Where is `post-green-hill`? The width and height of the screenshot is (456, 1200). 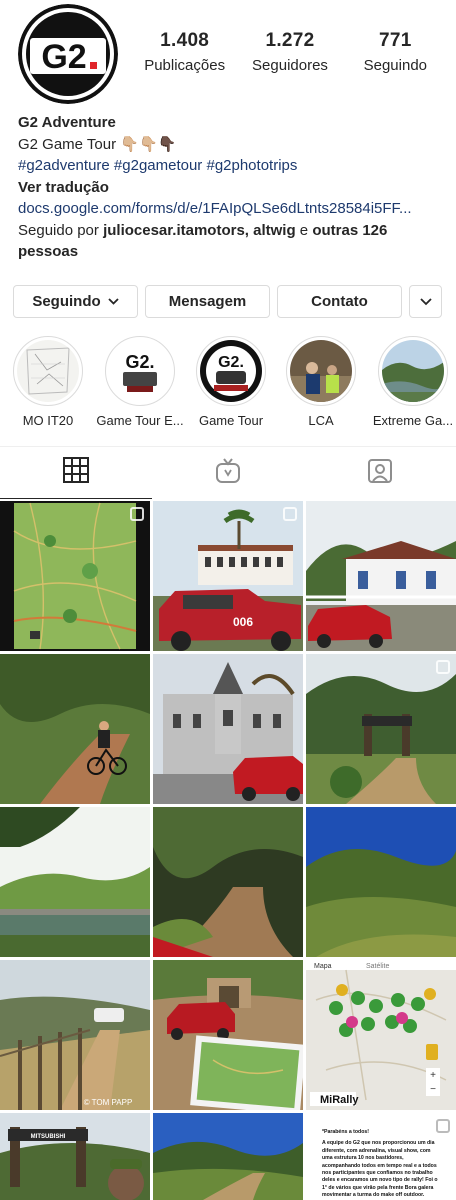 post-green-hill is located at coordinates (381, 882).